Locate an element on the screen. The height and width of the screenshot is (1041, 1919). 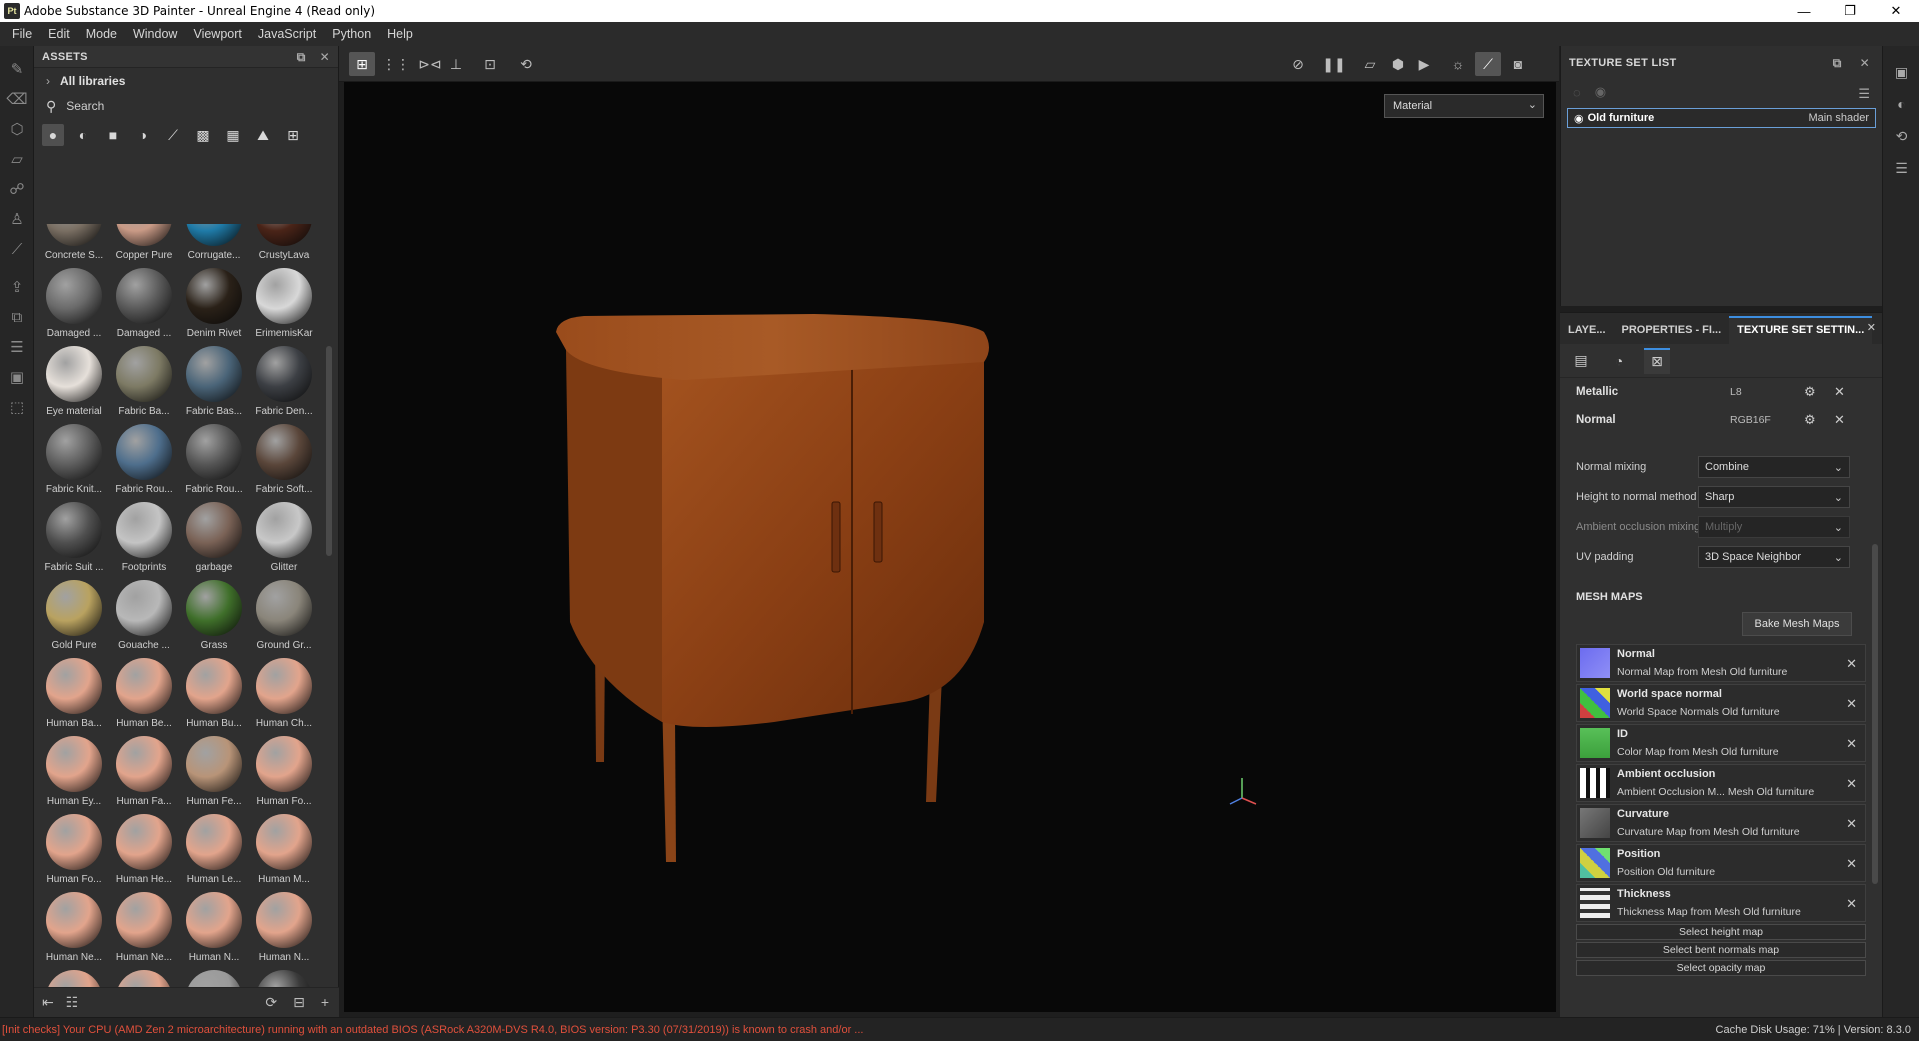
refresh-icon: ⟳ is located at coordinates (271, 1002).